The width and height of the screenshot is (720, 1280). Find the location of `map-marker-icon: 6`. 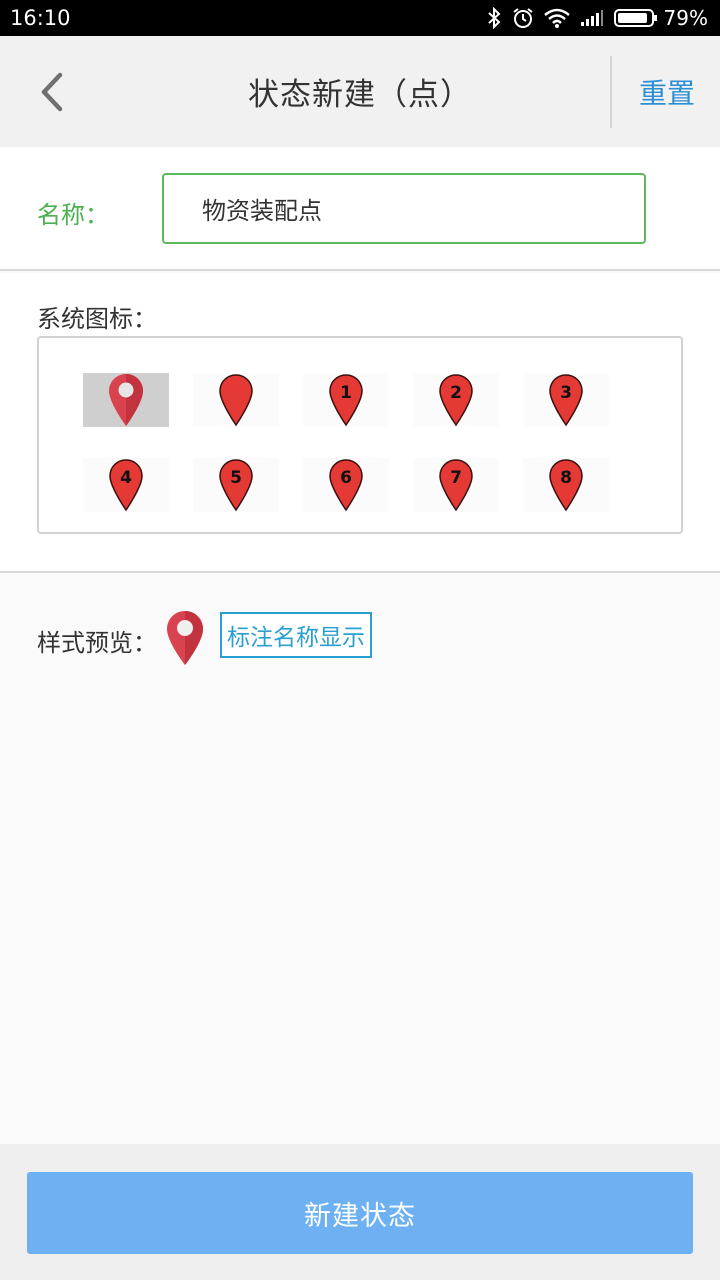

map-marker-icon: 6 is located at coordinates (346, 485).